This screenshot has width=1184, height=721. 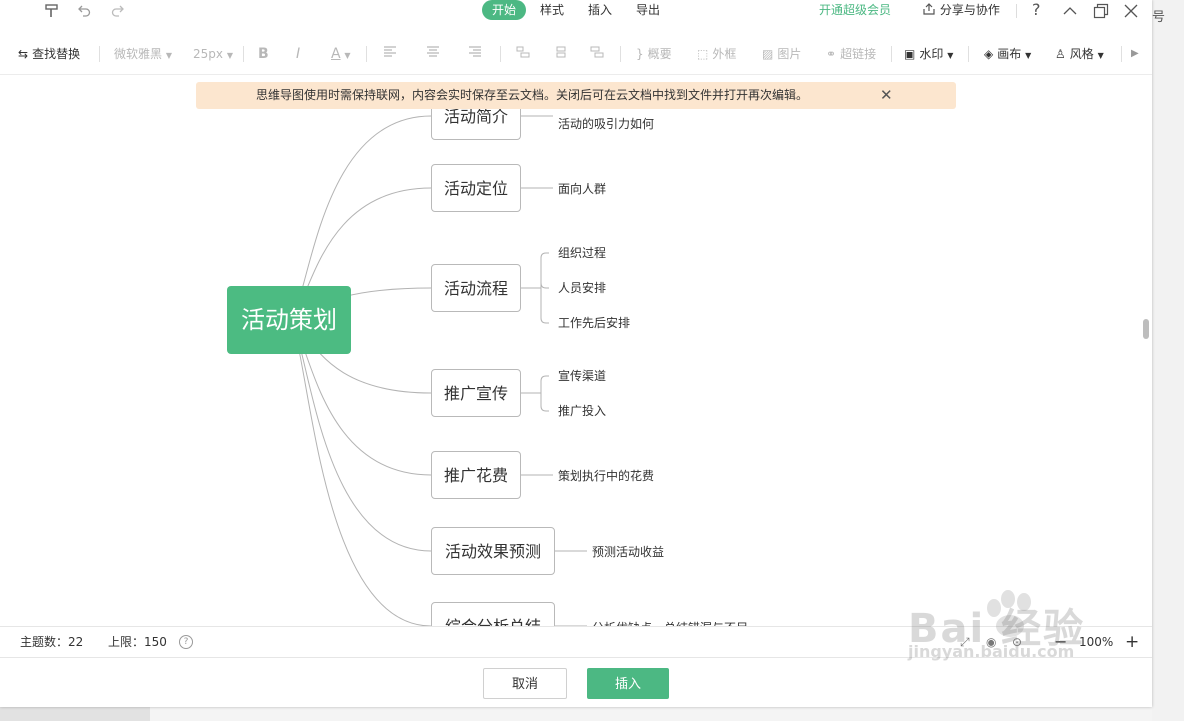 I want to click on align-center-icon, so click(x=433, y=54).